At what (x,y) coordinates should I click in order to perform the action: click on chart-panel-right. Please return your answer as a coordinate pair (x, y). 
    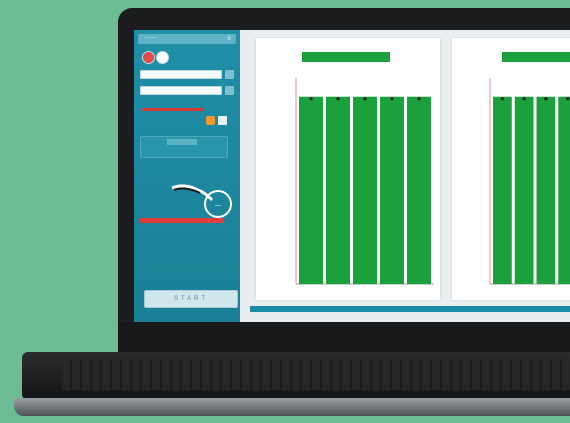
    Looking at the image, I should click on (511, 169).